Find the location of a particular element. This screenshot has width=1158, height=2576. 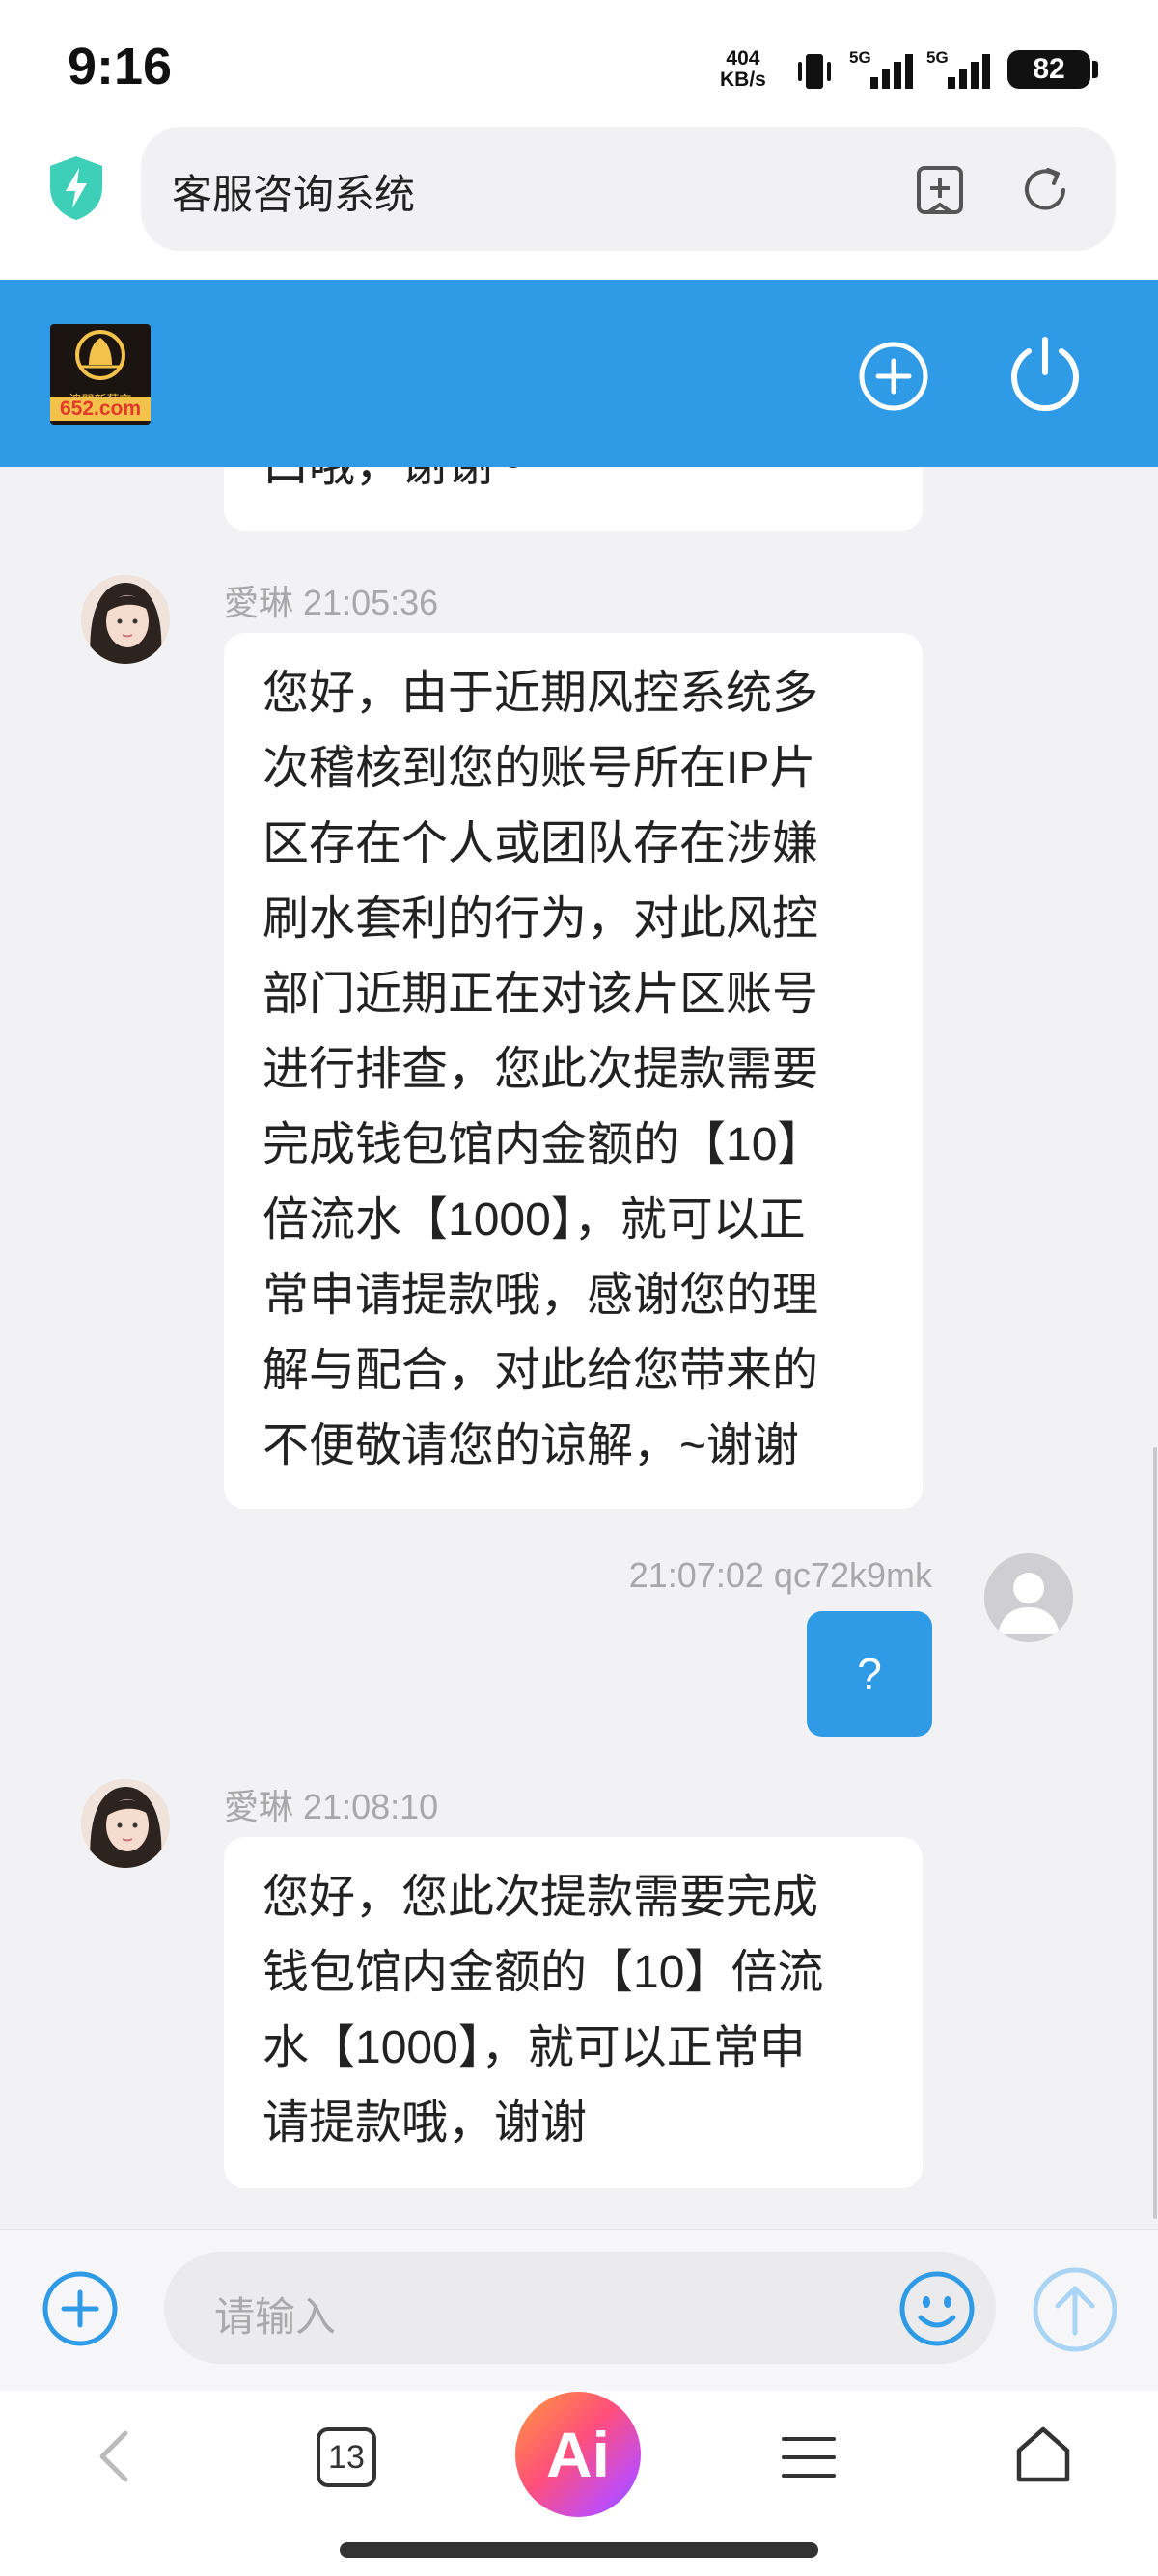

message-line: 钱包馆内金额的【10】倍流 is located at coordinates (543, 1972).